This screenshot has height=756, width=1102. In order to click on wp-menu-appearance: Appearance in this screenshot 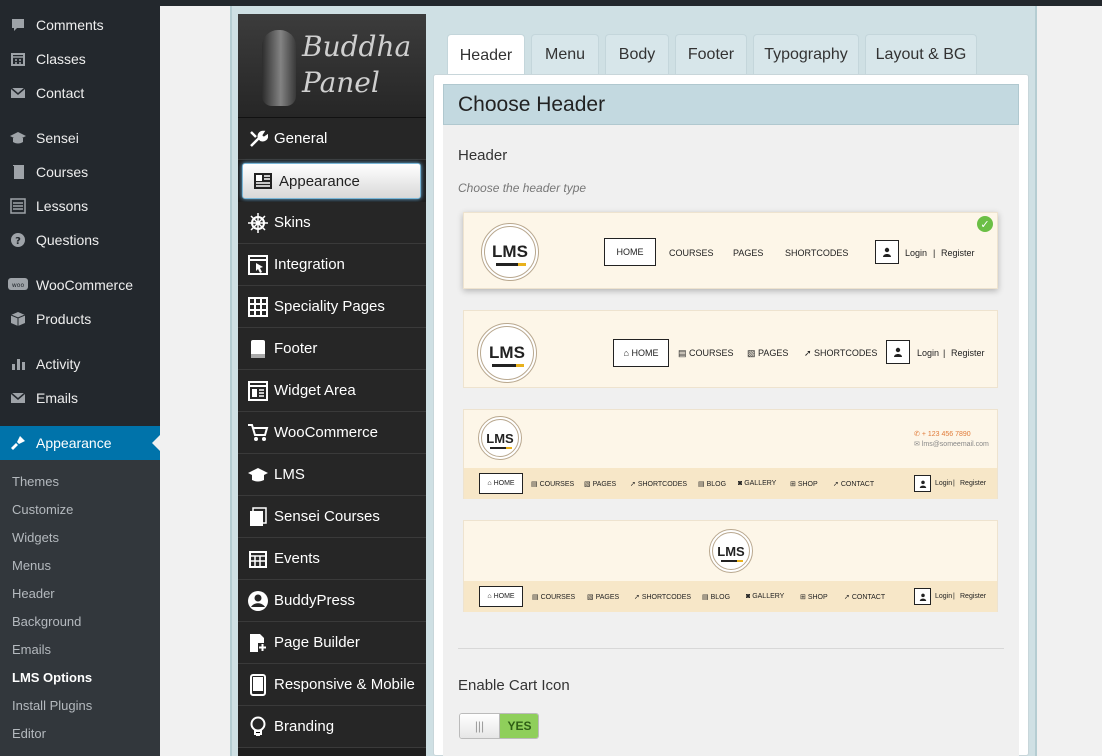, I will do `click(80, 443)`.